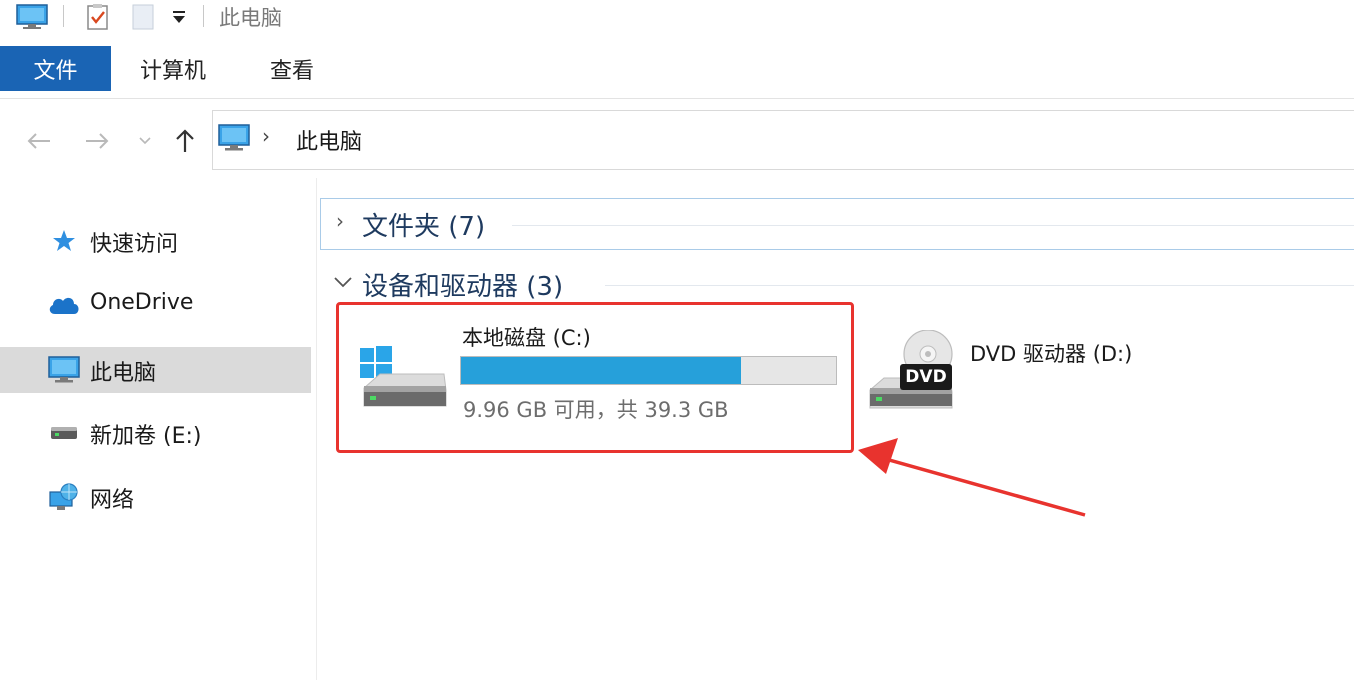 The width and height of the screenshot is (1354, 680). I want to click on up-button, so click(185, 141).